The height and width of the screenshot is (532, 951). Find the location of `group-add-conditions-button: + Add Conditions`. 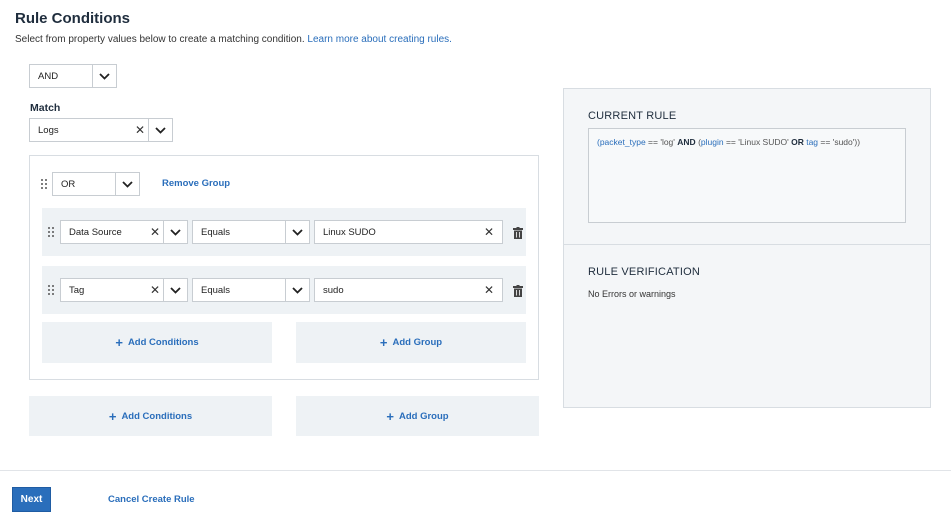

group-add-conditions-button: + Add Conditions is located at coordinates (157, 342).